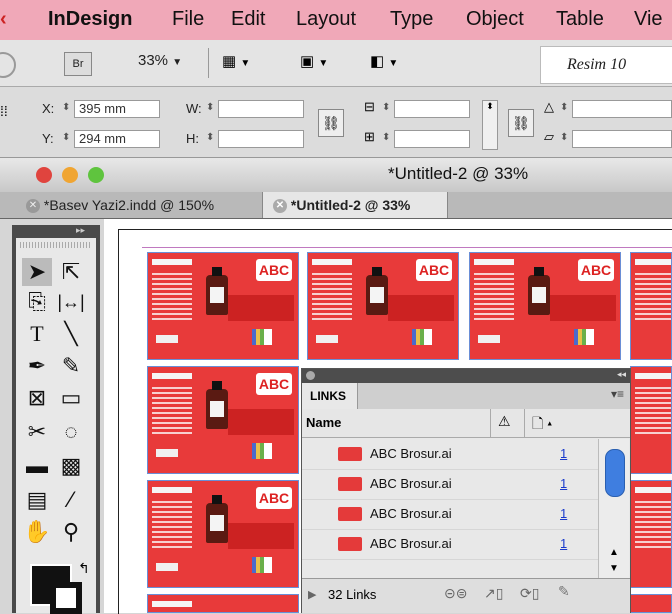  I want to click on name-column-header: Name, so click(323, 422).